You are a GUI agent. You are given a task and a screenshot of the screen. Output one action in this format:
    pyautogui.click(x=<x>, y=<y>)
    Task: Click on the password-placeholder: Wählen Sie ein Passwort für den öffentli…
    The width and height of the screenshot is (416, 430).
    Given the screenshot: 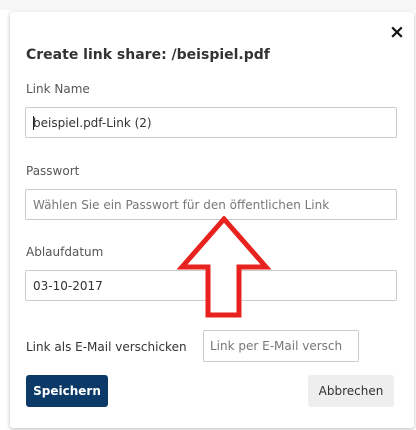 What is the action you would take?
    pyautogui.click(x=181, y=204)
    